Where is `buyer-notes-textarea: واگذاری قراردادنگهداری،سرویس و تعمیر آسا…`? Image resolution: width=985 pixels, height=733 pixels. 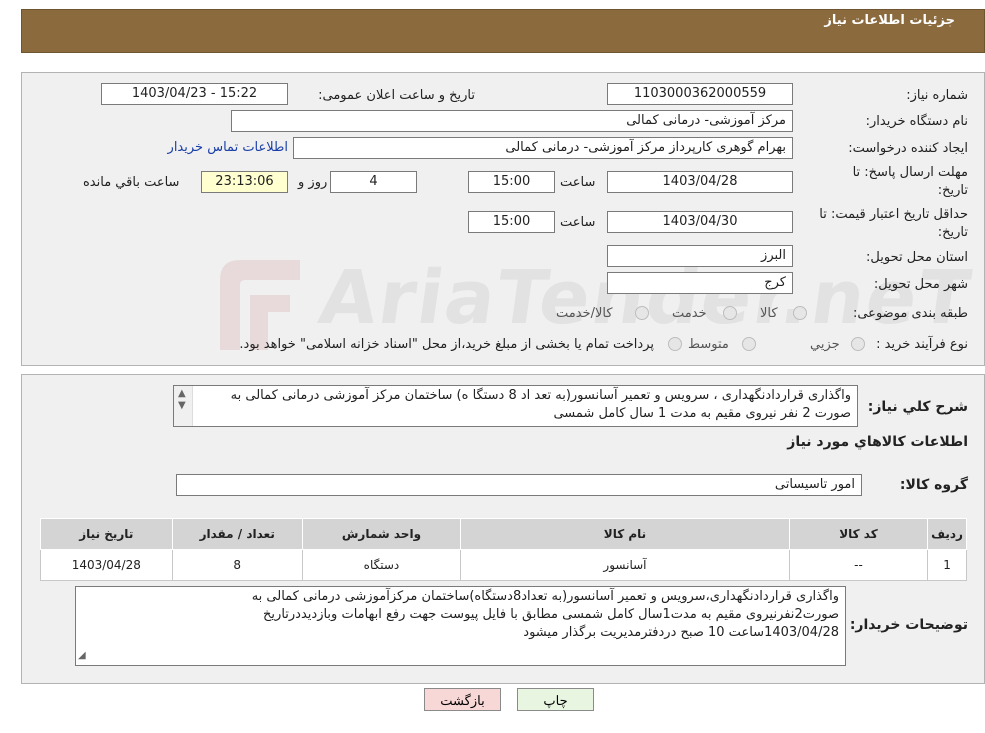
buyer-notes-textarea: واگذاری قراردادنگهداری،سرویس و تعمیر آسا… is located at coordinates (460, 626).